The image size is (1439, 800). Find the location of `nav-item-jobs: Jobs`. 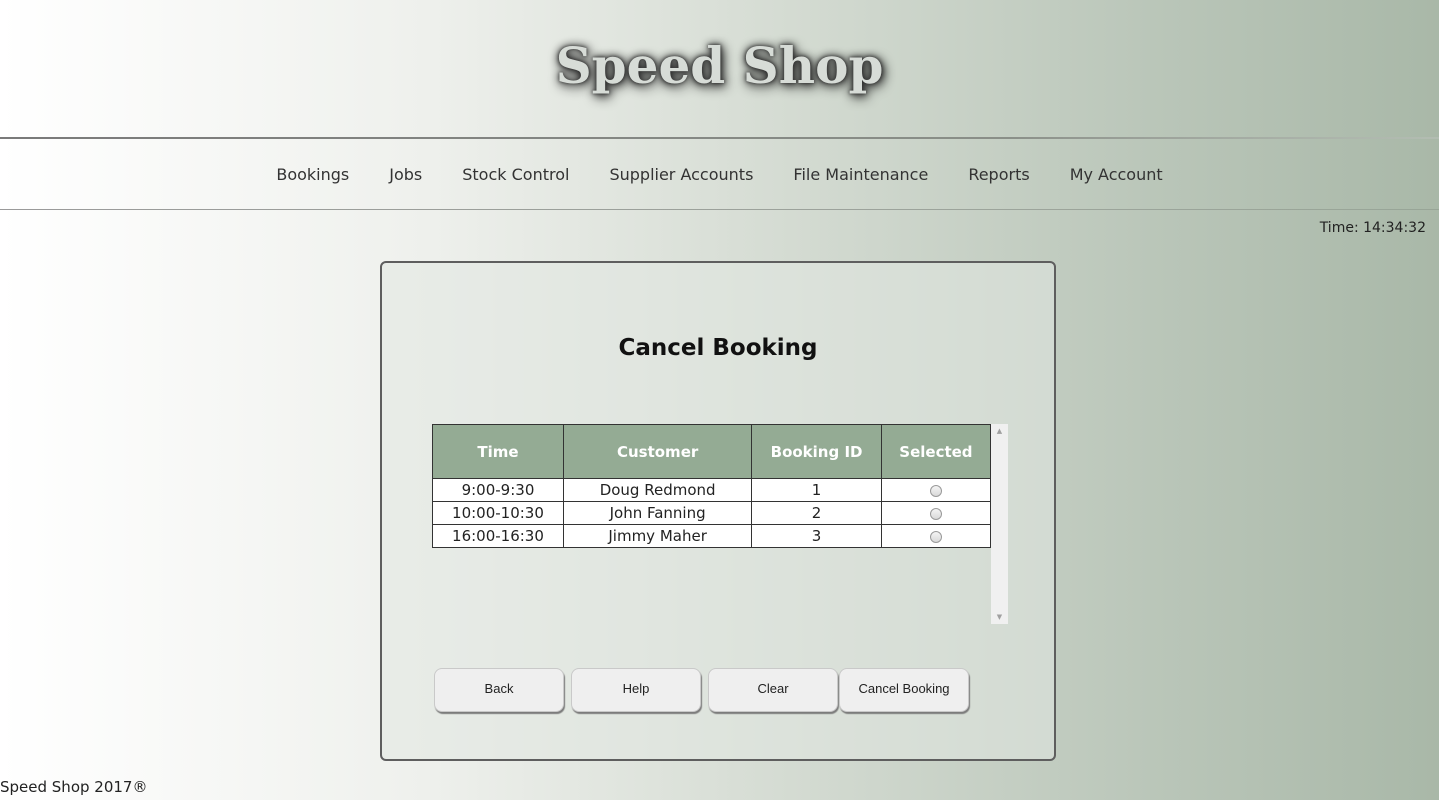

nav-item-jobs: Jobs is located at coordinates (405, 174).